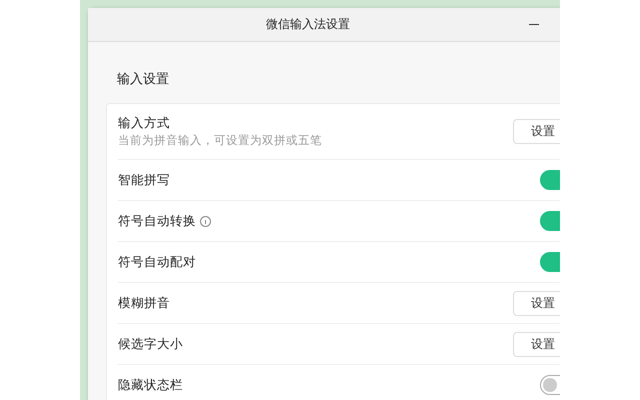 This screenshot has width=640, height=400. Describe the element at coordinates (220, 140) in the screenshot. I see `setting-description: 当前为拼音输入，可设置为双拼或五笔` at that location.